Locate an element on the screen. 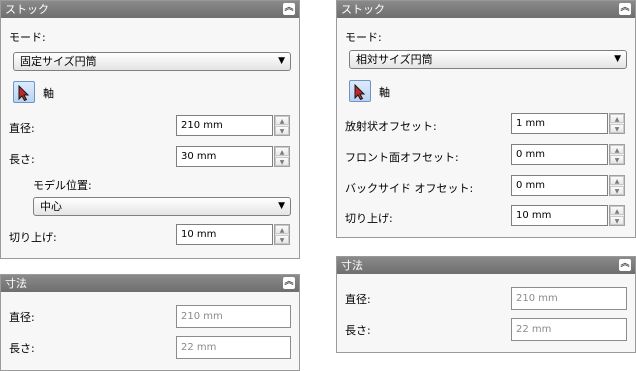  mode-dropdown-value: 相対サイズ円筒 is located at coordinates (394, 59).